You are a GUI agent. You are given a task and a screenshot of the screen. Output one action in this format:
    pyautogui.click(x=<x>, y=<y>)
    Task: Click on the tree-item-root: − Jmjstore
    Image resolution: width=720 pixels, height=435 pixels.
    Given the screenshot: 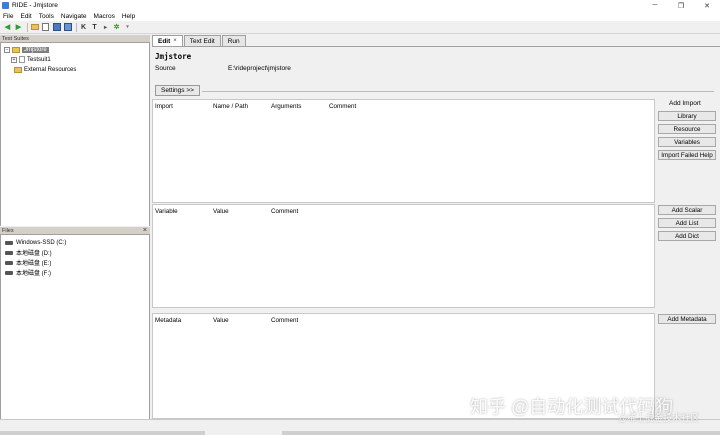 What is the action you would take?
    pyautogui.click(x=26, y=49)
    